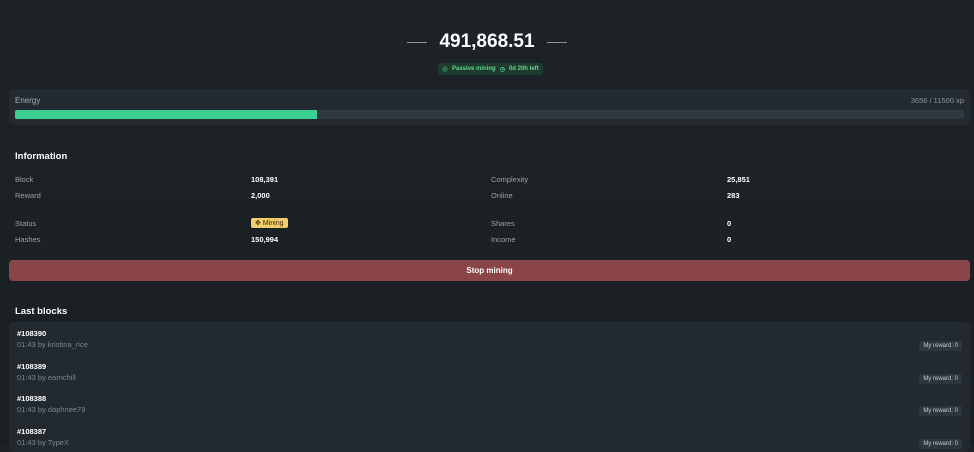 The width and height of the screenshot is (974, 452). Describe the element at coordinates (258, 223) in the screenshot. I see `mining-icon: ✥` at that location.